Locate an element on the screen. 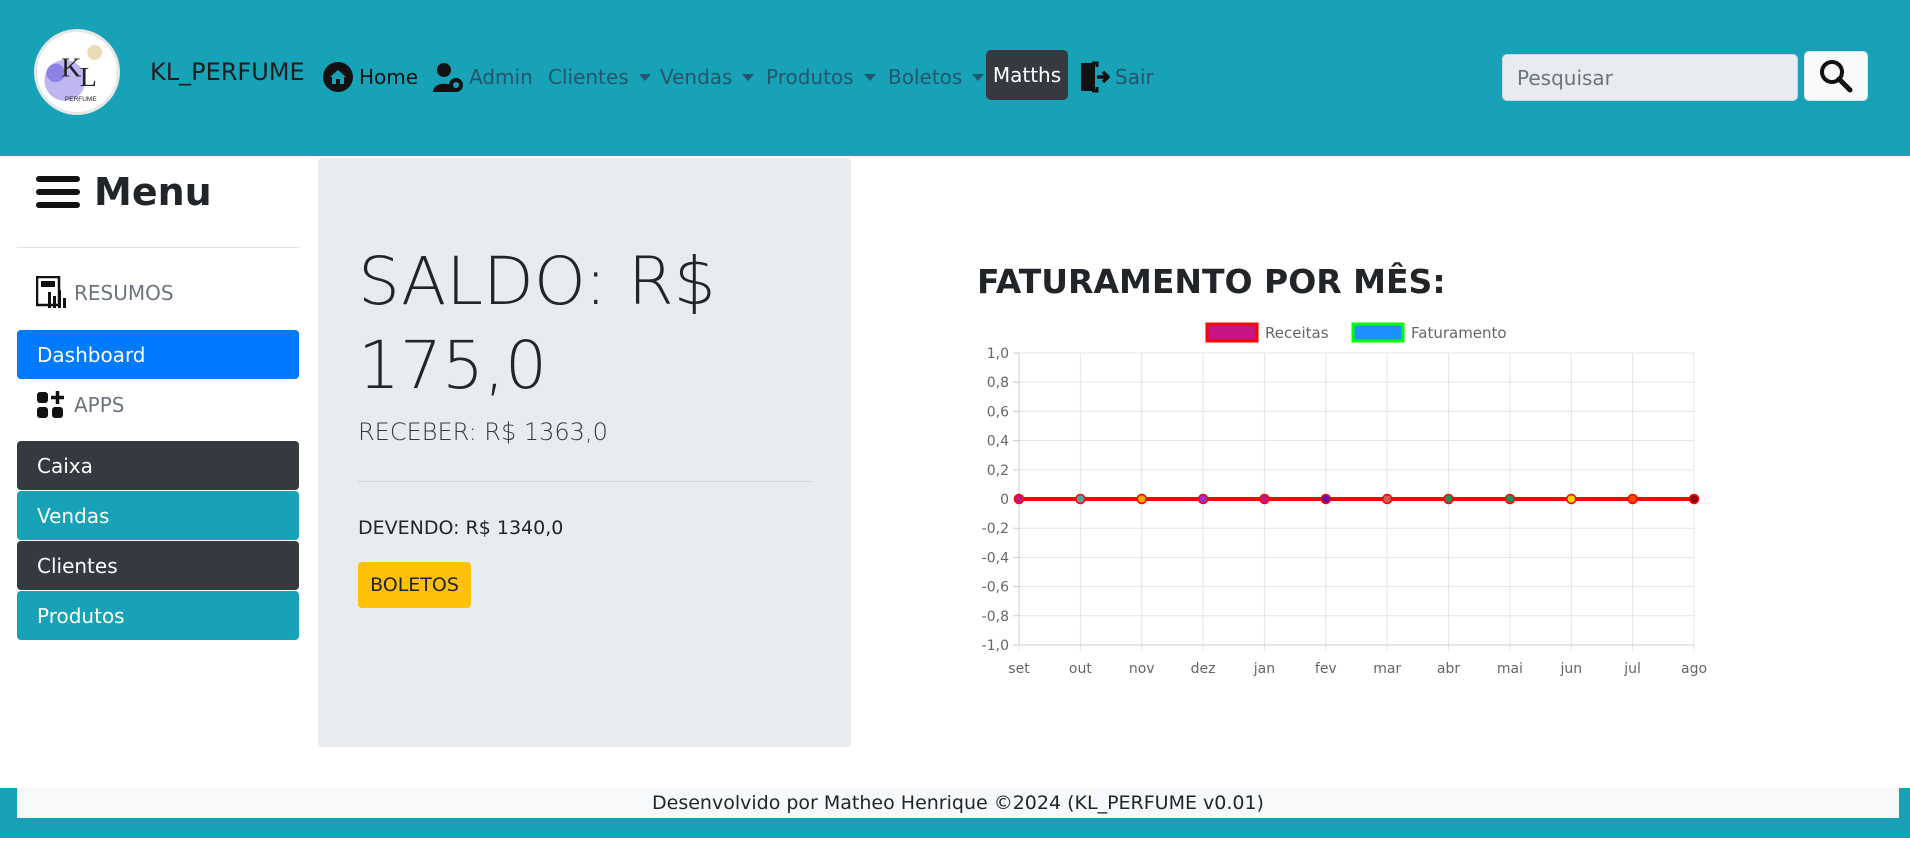 The height and width of the screenshot is (860, 1910). y-tick-label: -0,4 is located at coordinates (995, 558).